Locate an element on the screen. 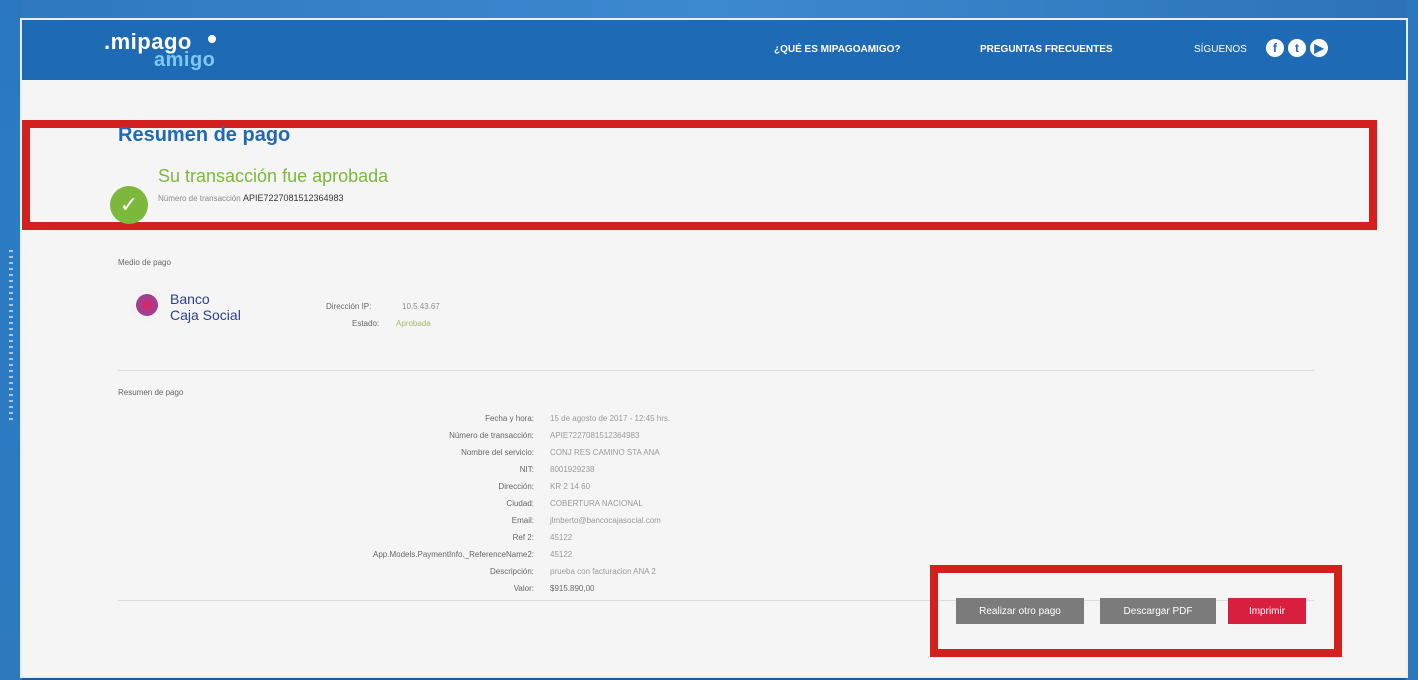  barcode-strip is located at coordinates (11, 335).